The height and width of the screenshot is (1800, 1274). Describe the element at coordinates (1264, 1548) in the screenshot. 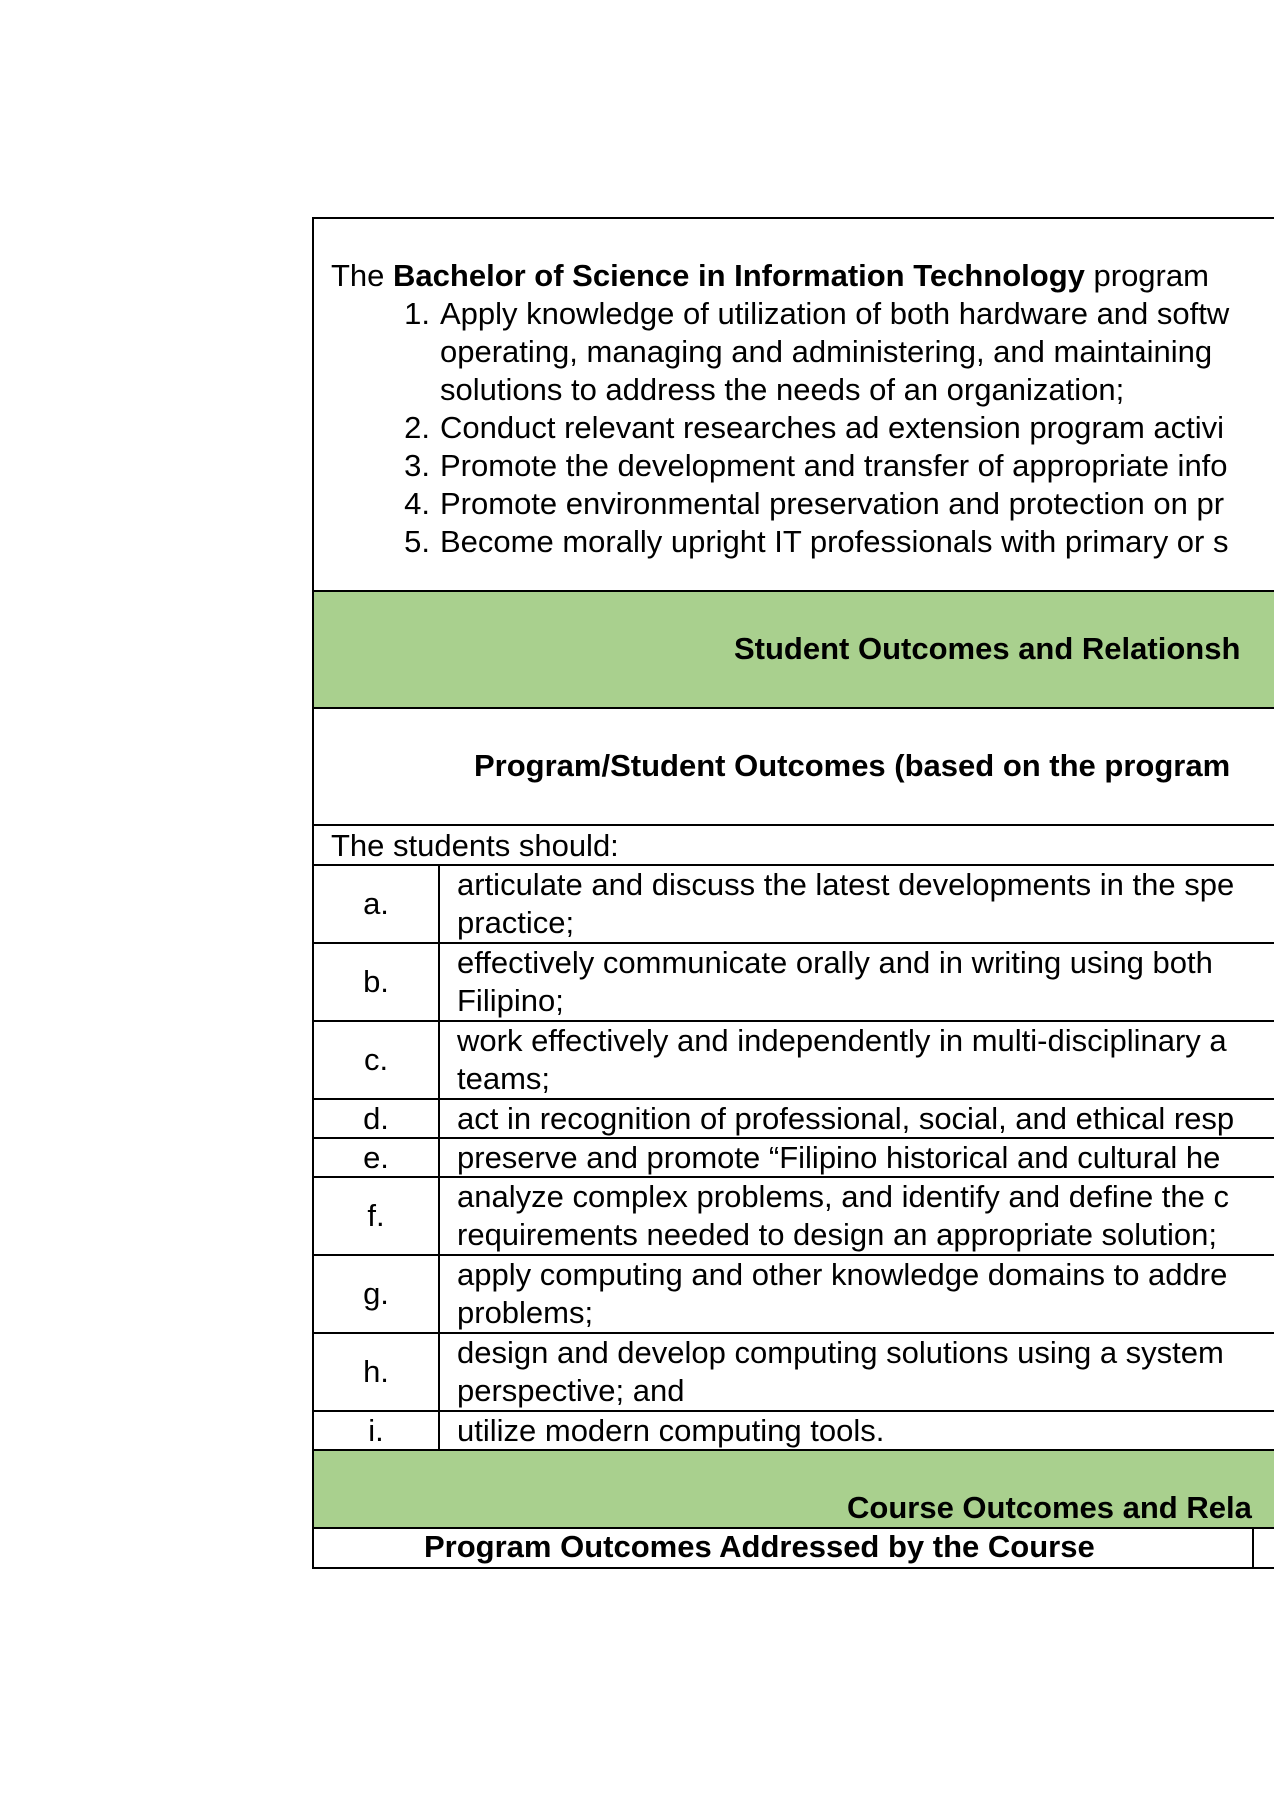

I see `course-outcomes-header-cell` at that location.